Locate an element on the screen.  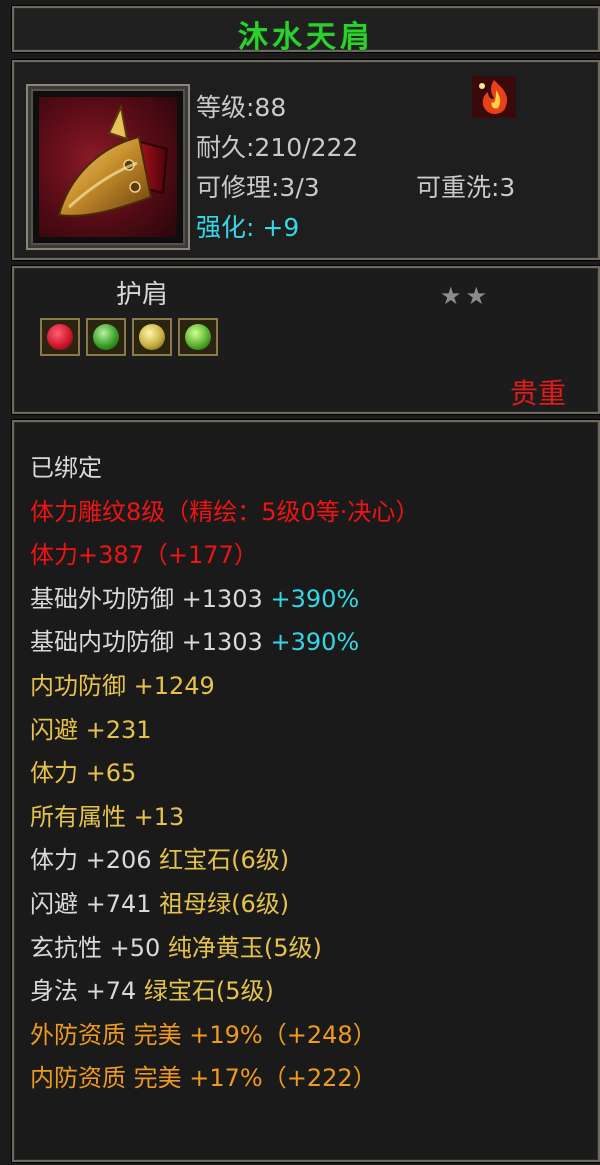
emerald-gem-icon is located at coordinates (198, 337).